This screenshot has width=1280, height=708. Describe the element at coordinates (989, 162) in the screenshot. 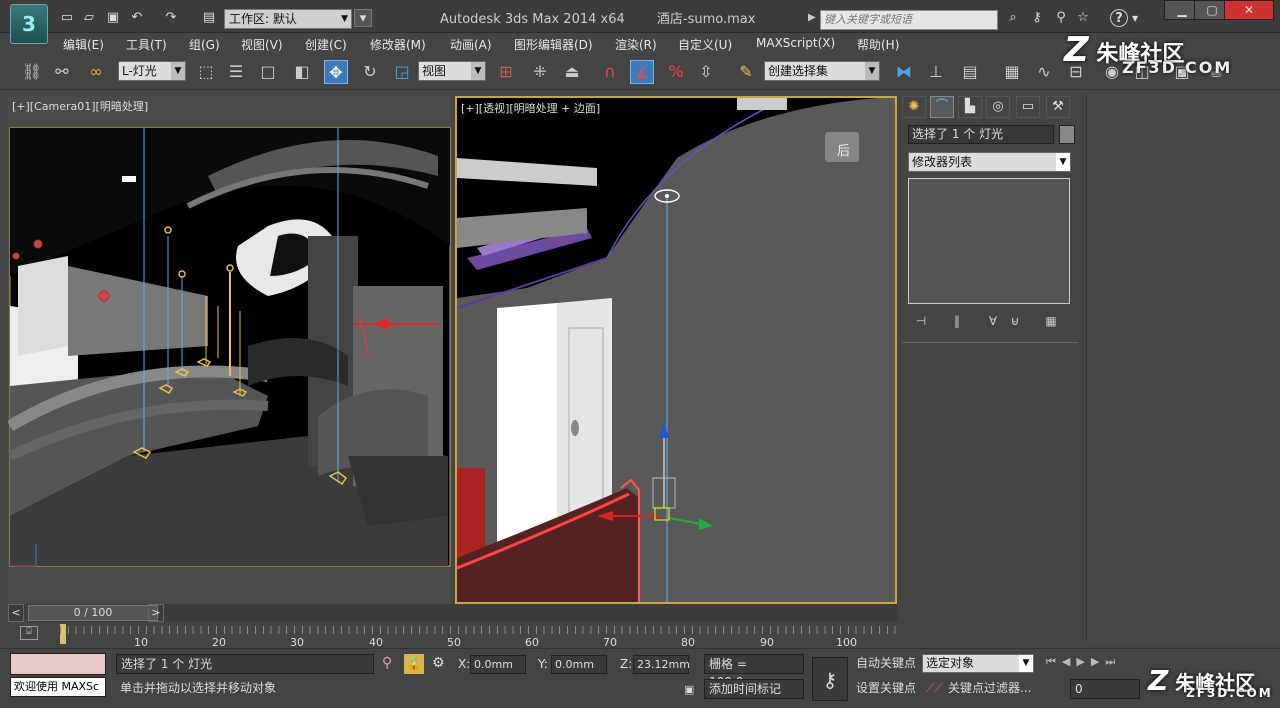

I see `modifier-list-dropdown: 修改器列表 ▼` at that location.